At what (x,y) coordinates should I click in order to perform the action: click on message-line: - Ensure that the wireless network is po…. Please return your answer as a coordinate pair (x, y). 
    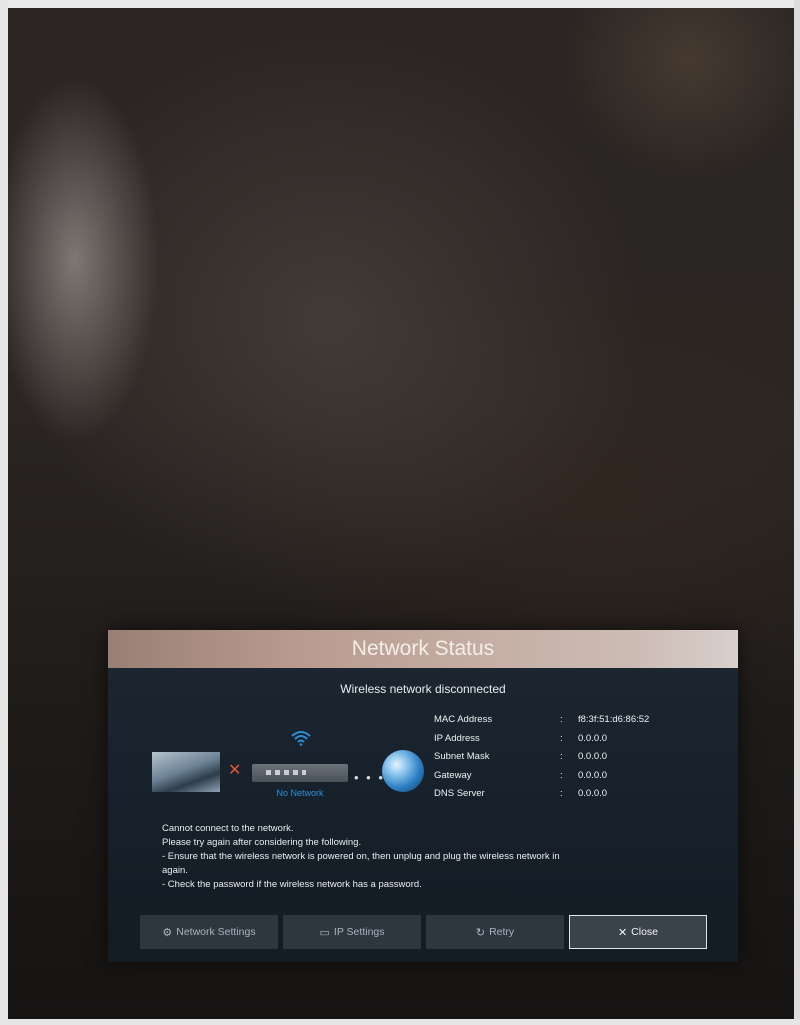
    Looking at the image, I should click on (361, 856).